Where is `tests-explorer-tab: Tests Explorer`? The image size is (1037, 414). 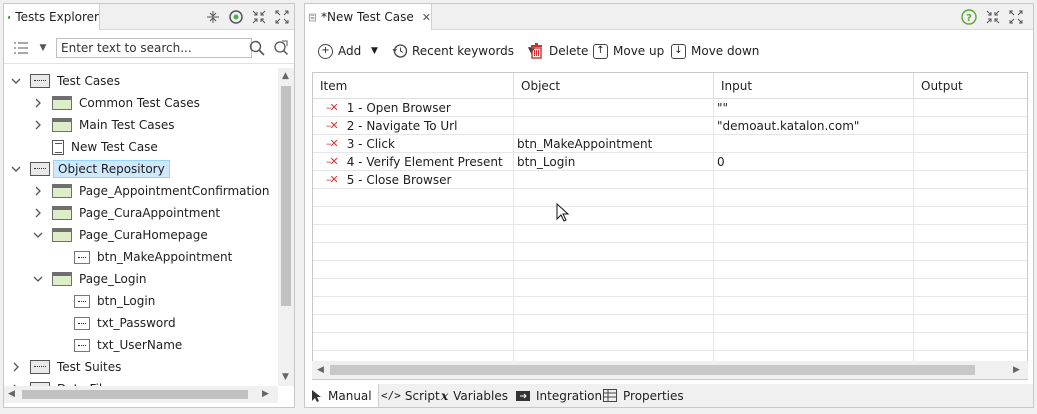 tests-explorer-tab: Tests Explorer is located at coordinates (52, 17).